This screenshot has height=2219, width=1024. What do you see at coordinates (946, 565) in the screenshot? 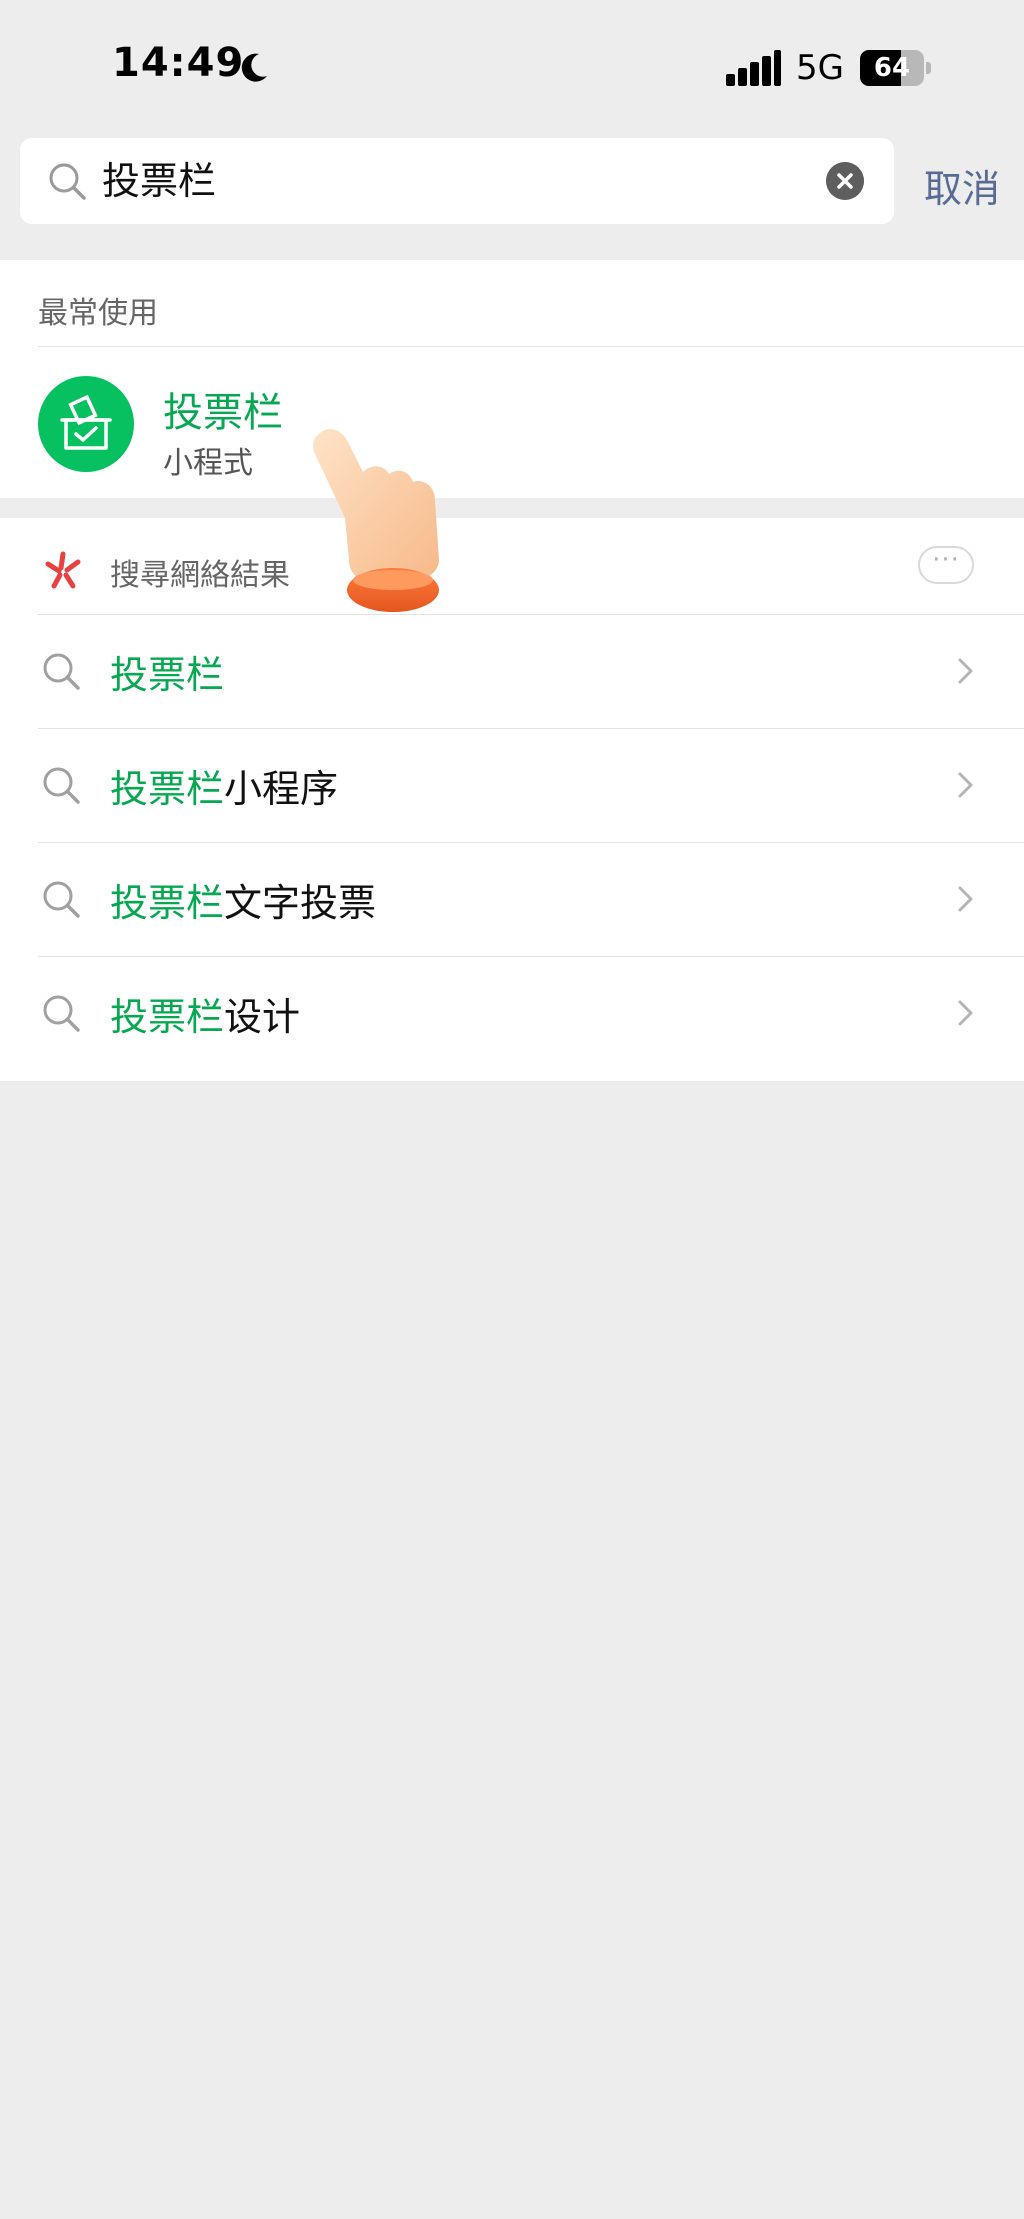
I see `more-button: ···` at bounding box center [946, 565].